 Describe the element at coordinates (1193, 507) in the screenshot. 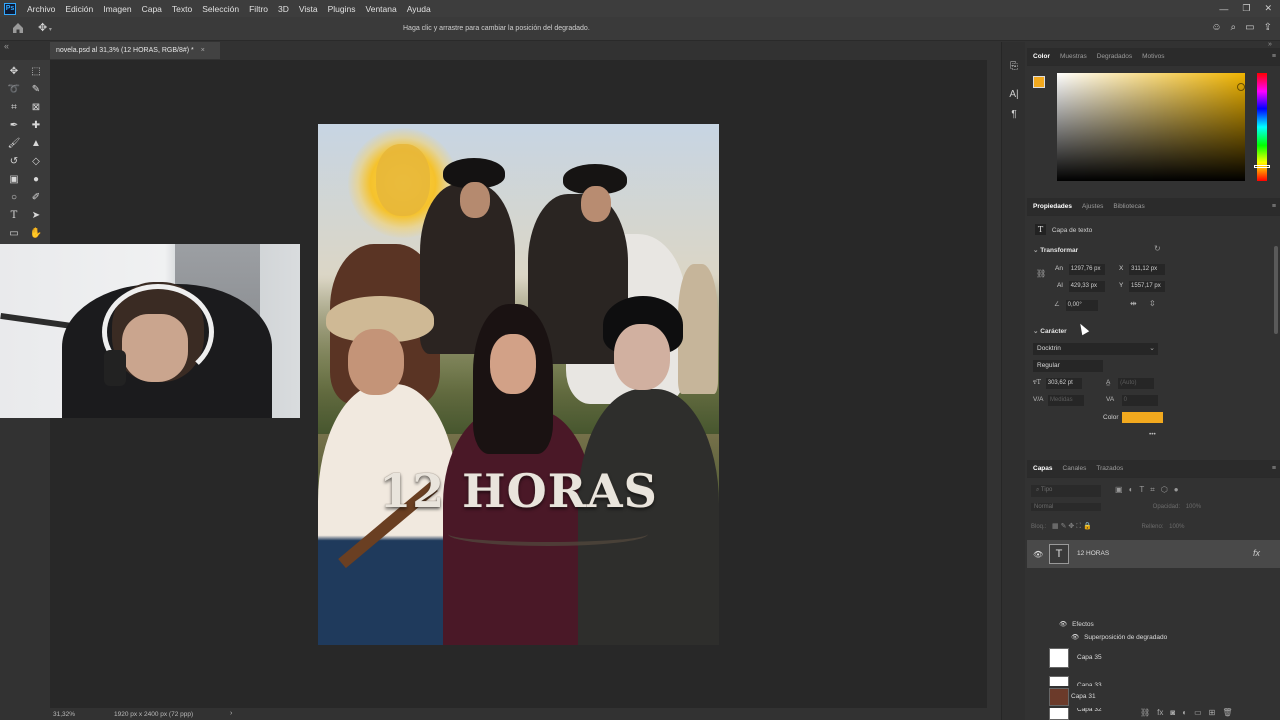

I see `opacity-input: 100%` at that location.